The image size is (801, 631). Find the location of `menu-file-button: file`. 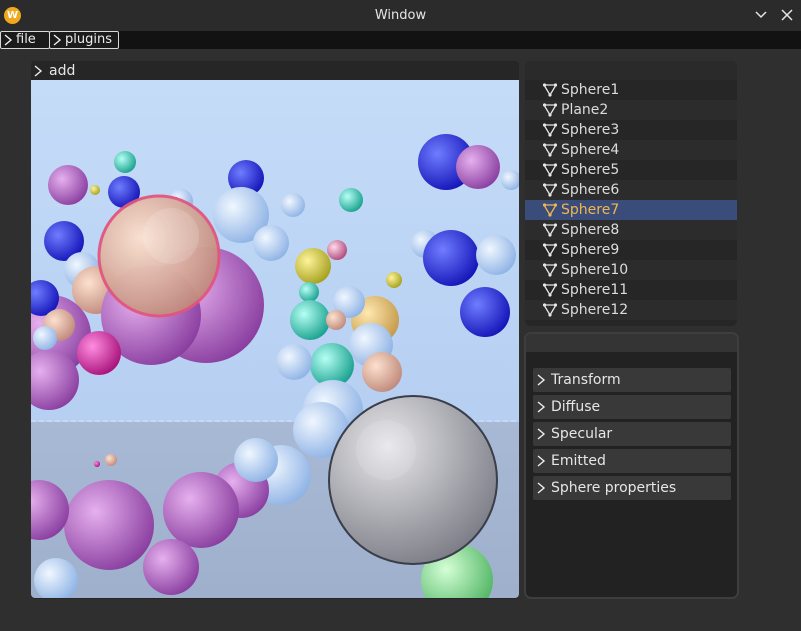

menu-file-button: file is located at coordinates (25, 40).